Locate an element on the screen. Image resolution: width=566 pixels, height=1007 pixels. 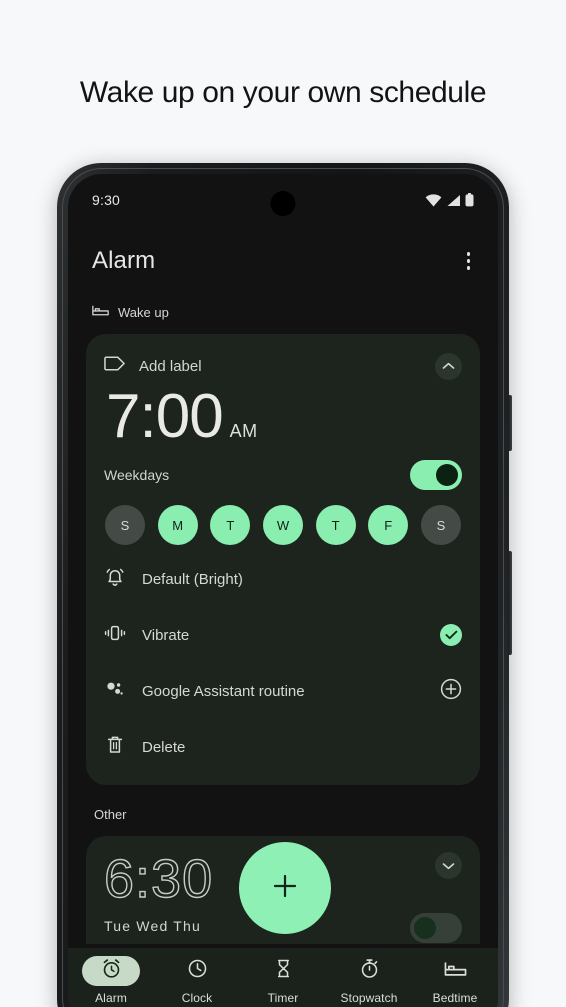
bell-icon is located at coordinates (115, 579).